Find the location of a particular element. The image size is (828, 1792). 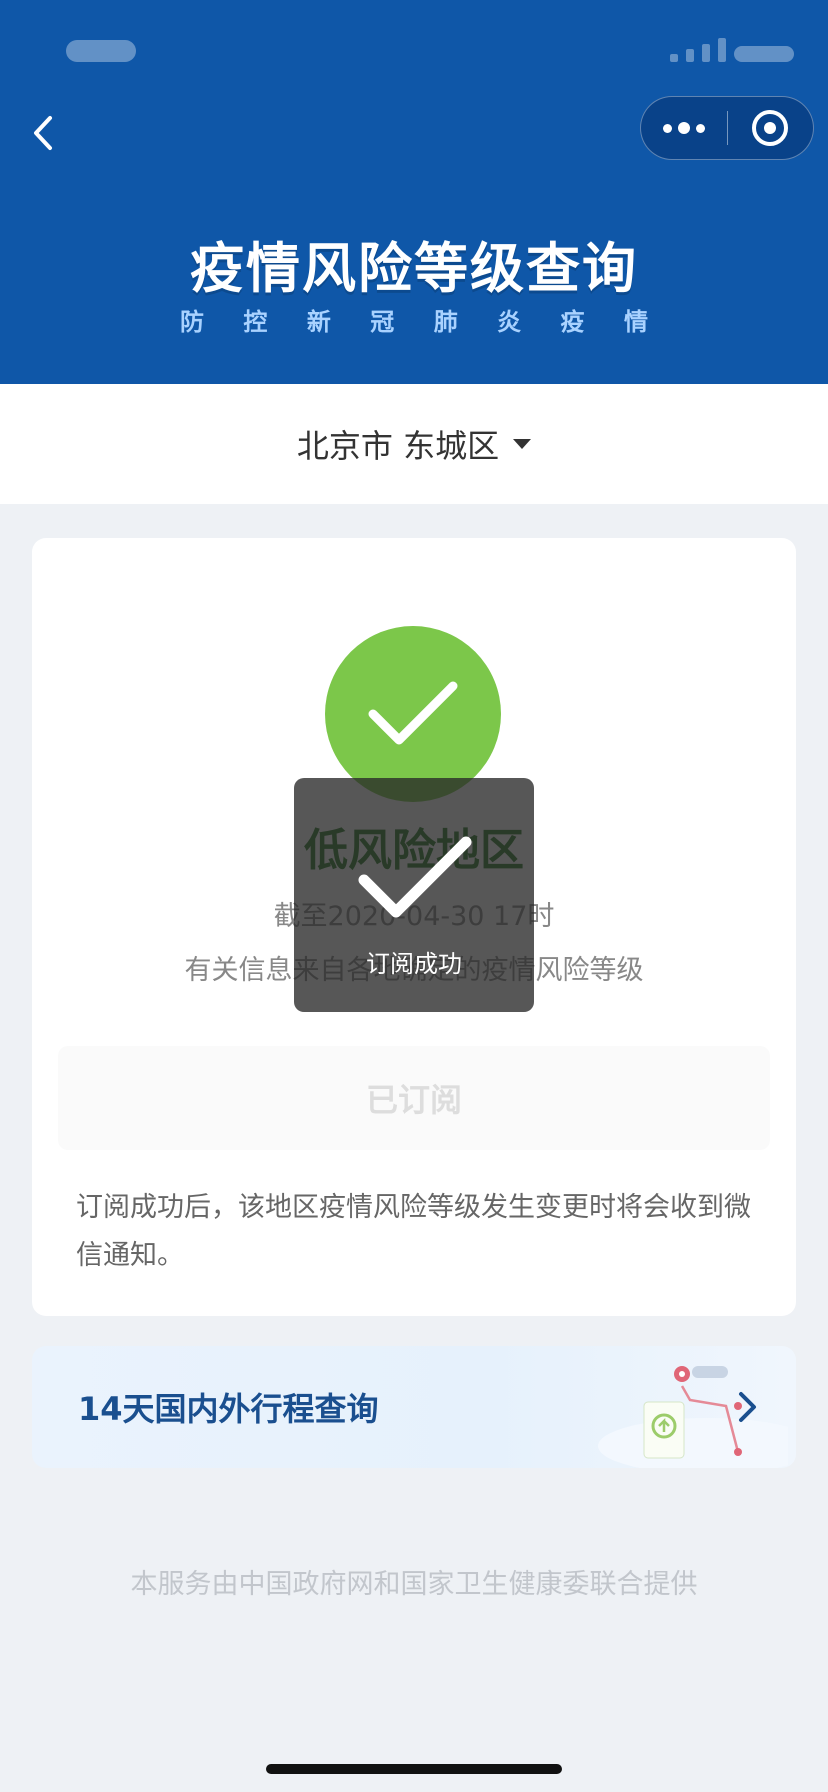

subtitle-char: 情 is located at coordinates (635, 322).